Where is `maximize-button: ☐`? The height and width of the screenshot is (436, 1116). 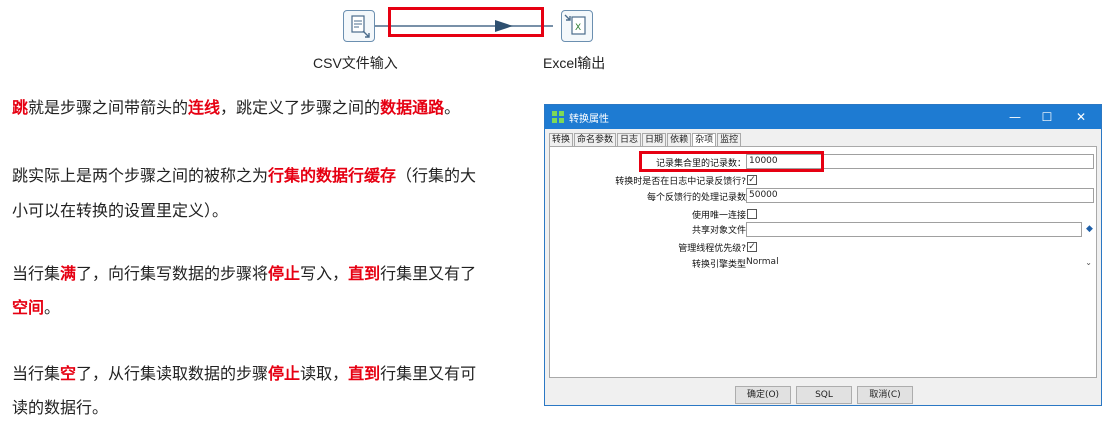 maximize-button: ☐ is located at coordinates (1047, 117).